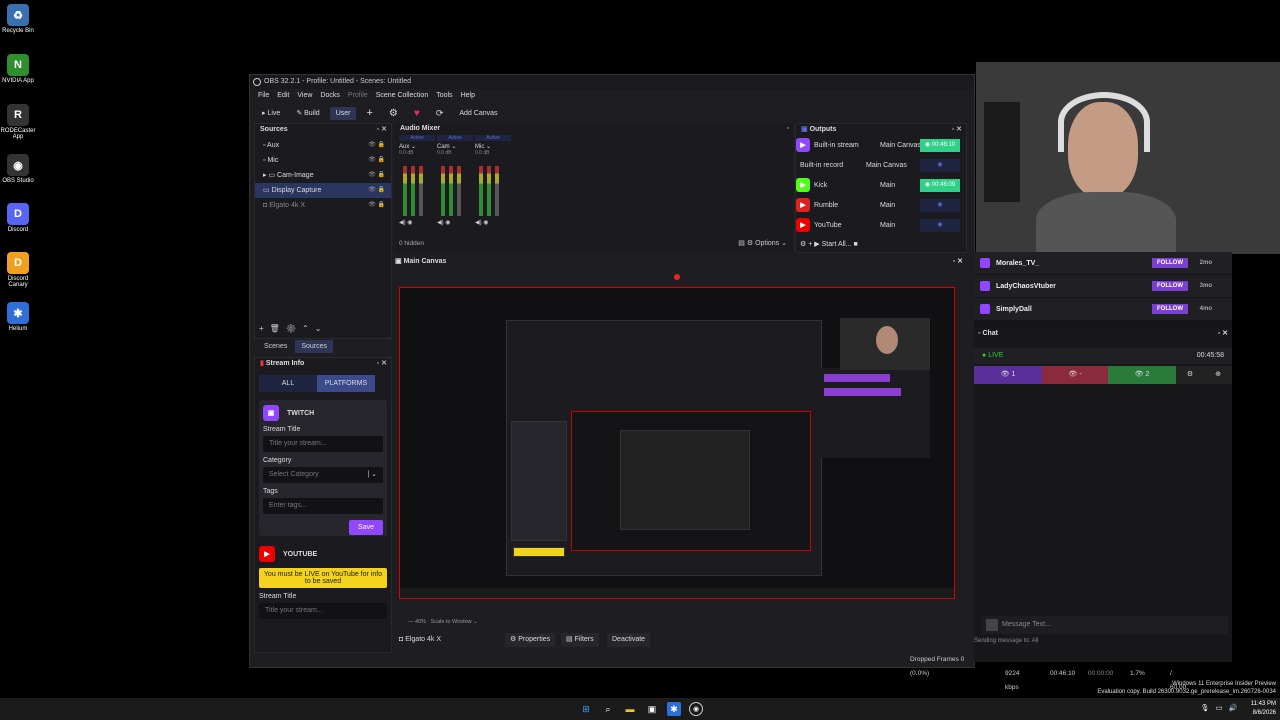  Describe the element at coordinates (358, 96) in the screenshot. I see `menu-profile: Profile` at that location.